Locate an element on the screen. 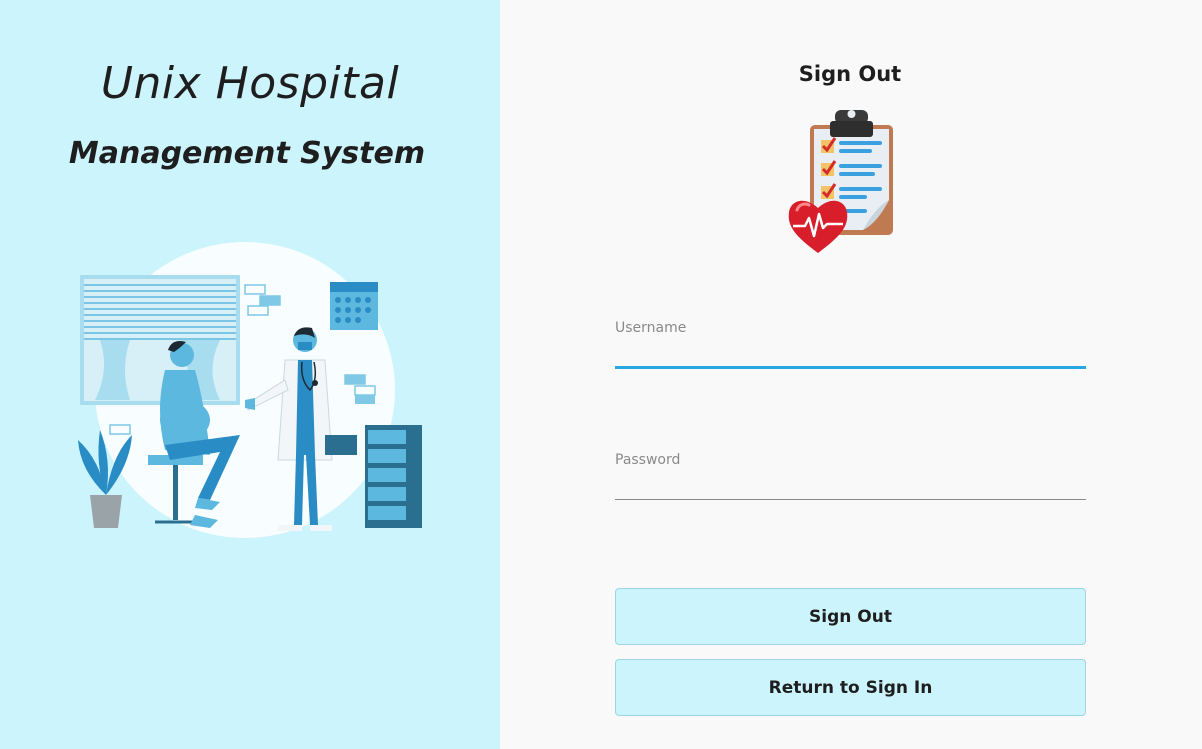  return-to-sign-in-button: Return to Sign In is located at coordinates (850, 687).